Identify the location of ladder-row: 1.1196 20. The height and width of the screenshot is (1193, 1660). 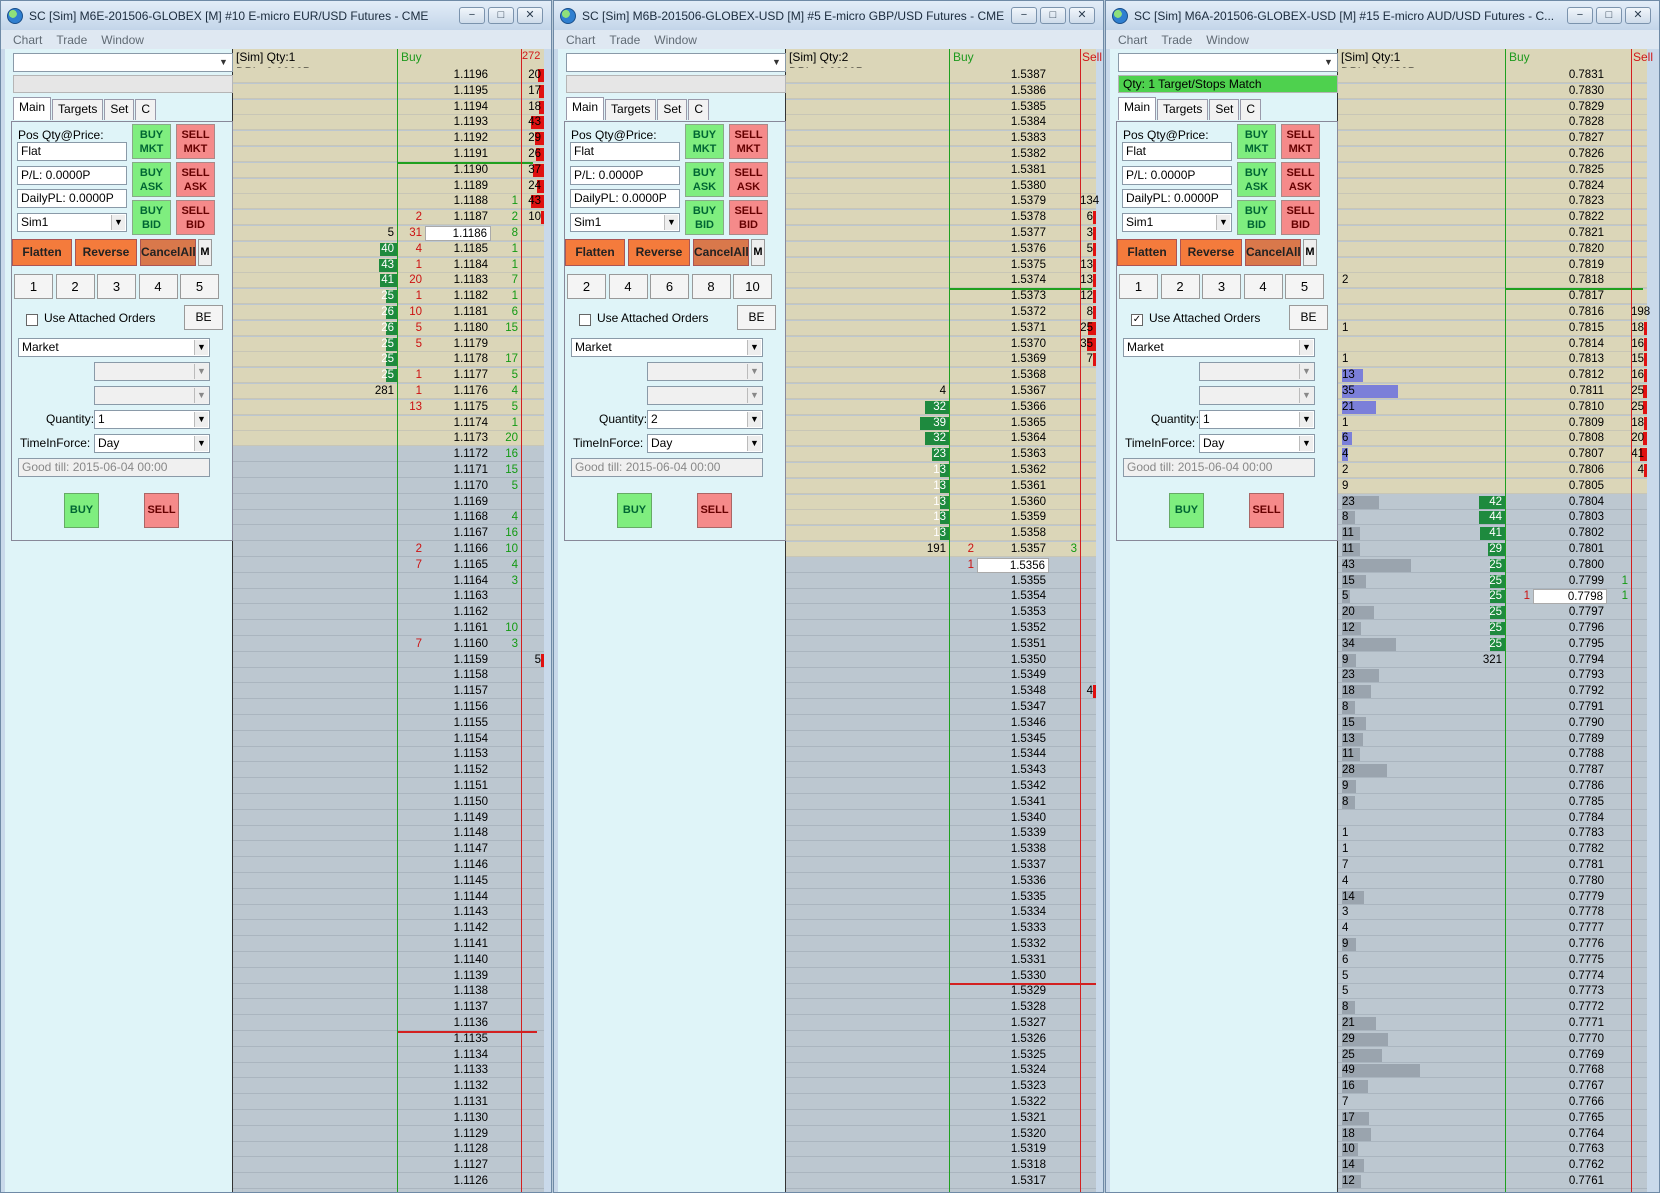
(388, 75).